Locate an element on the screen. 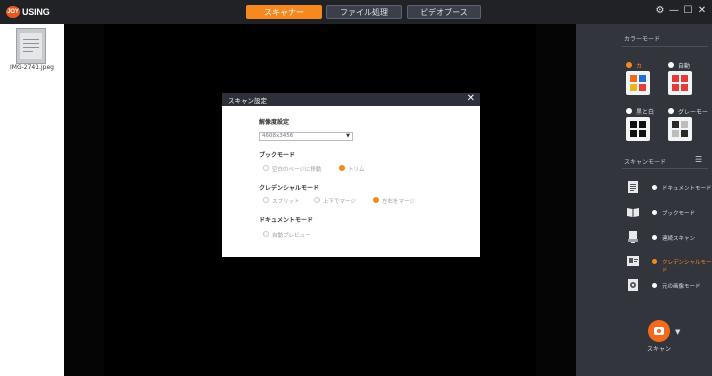 This screenshot has height=376, width=712. dialog-title: スキャン設定 is located at coordinates (247, 101).